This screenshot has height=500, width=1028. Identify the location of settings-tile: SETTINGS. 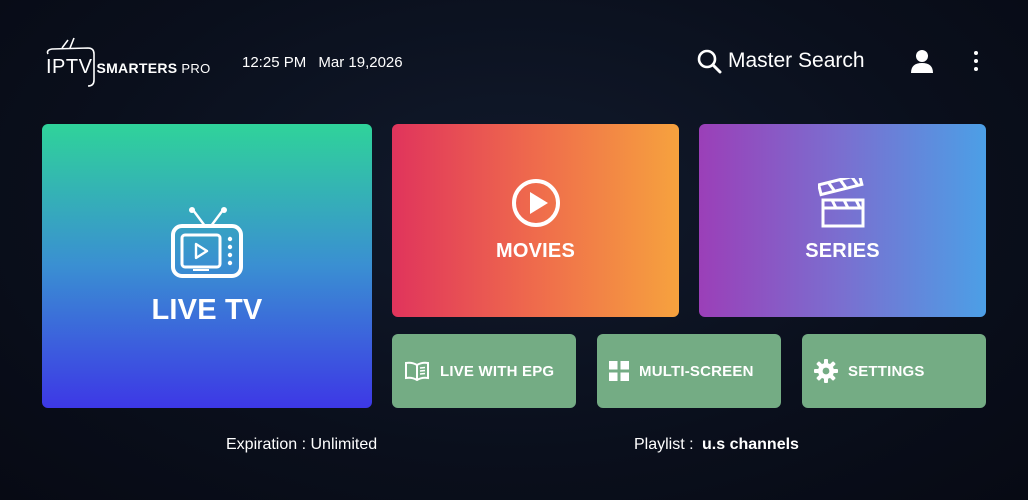
(894, 371).